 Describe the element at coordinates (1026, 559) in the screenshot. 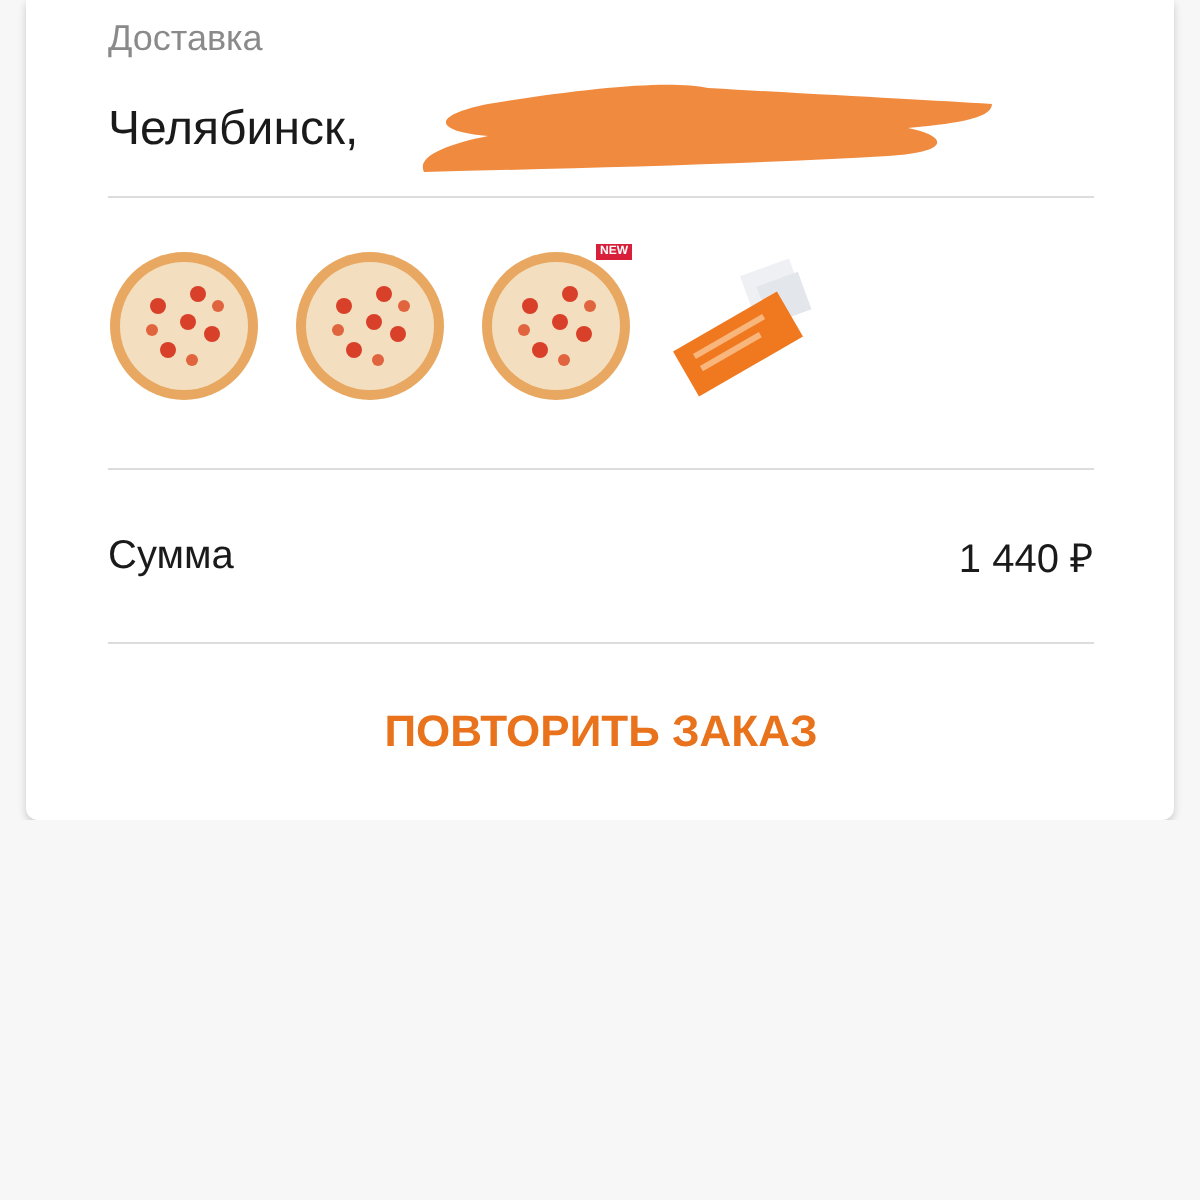

I see `total-value: 1 440 ₽` at that location.